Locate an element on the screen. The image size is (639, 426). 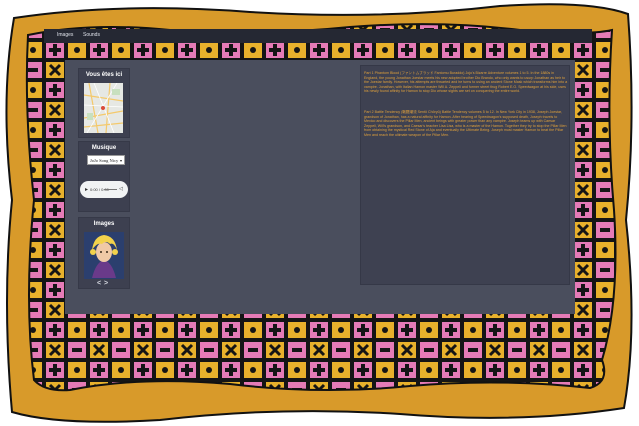
location-widget-title: Vous êtes ici is located at coordinates (104, 75).